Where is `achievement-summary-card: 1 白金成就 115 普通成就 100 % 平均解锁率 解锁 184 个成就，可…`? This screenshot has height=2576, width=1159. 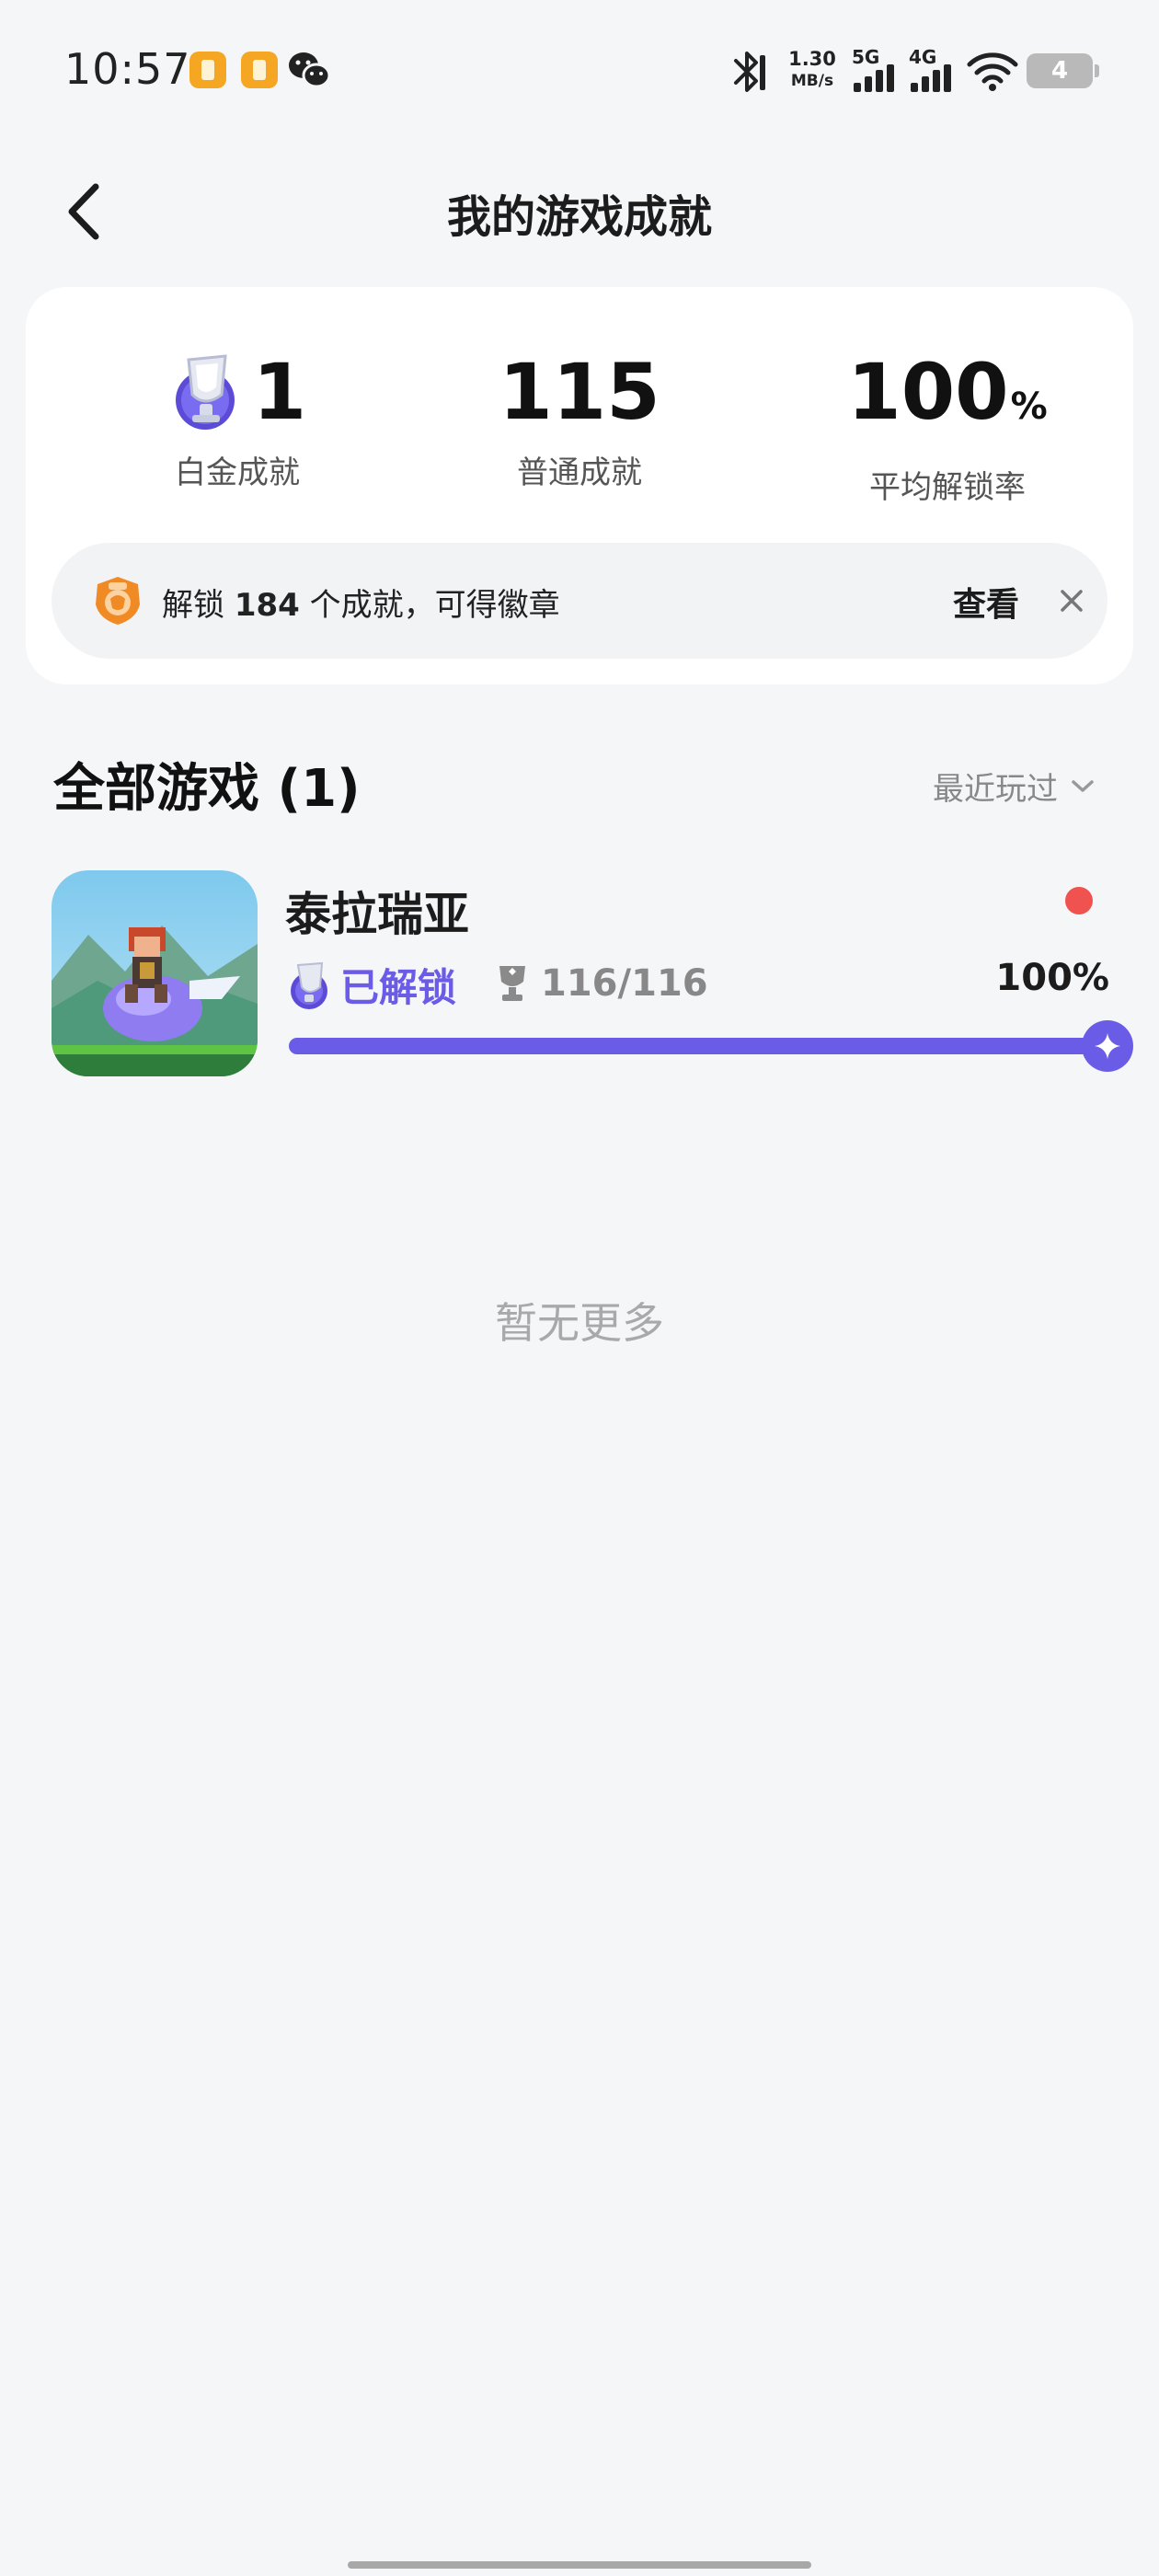
achievement-summary-card: 1 白金成就 115 普通成就 100 % 平均解锁率 解锁 184 个成就，可… is located at coordinates (579, 485).